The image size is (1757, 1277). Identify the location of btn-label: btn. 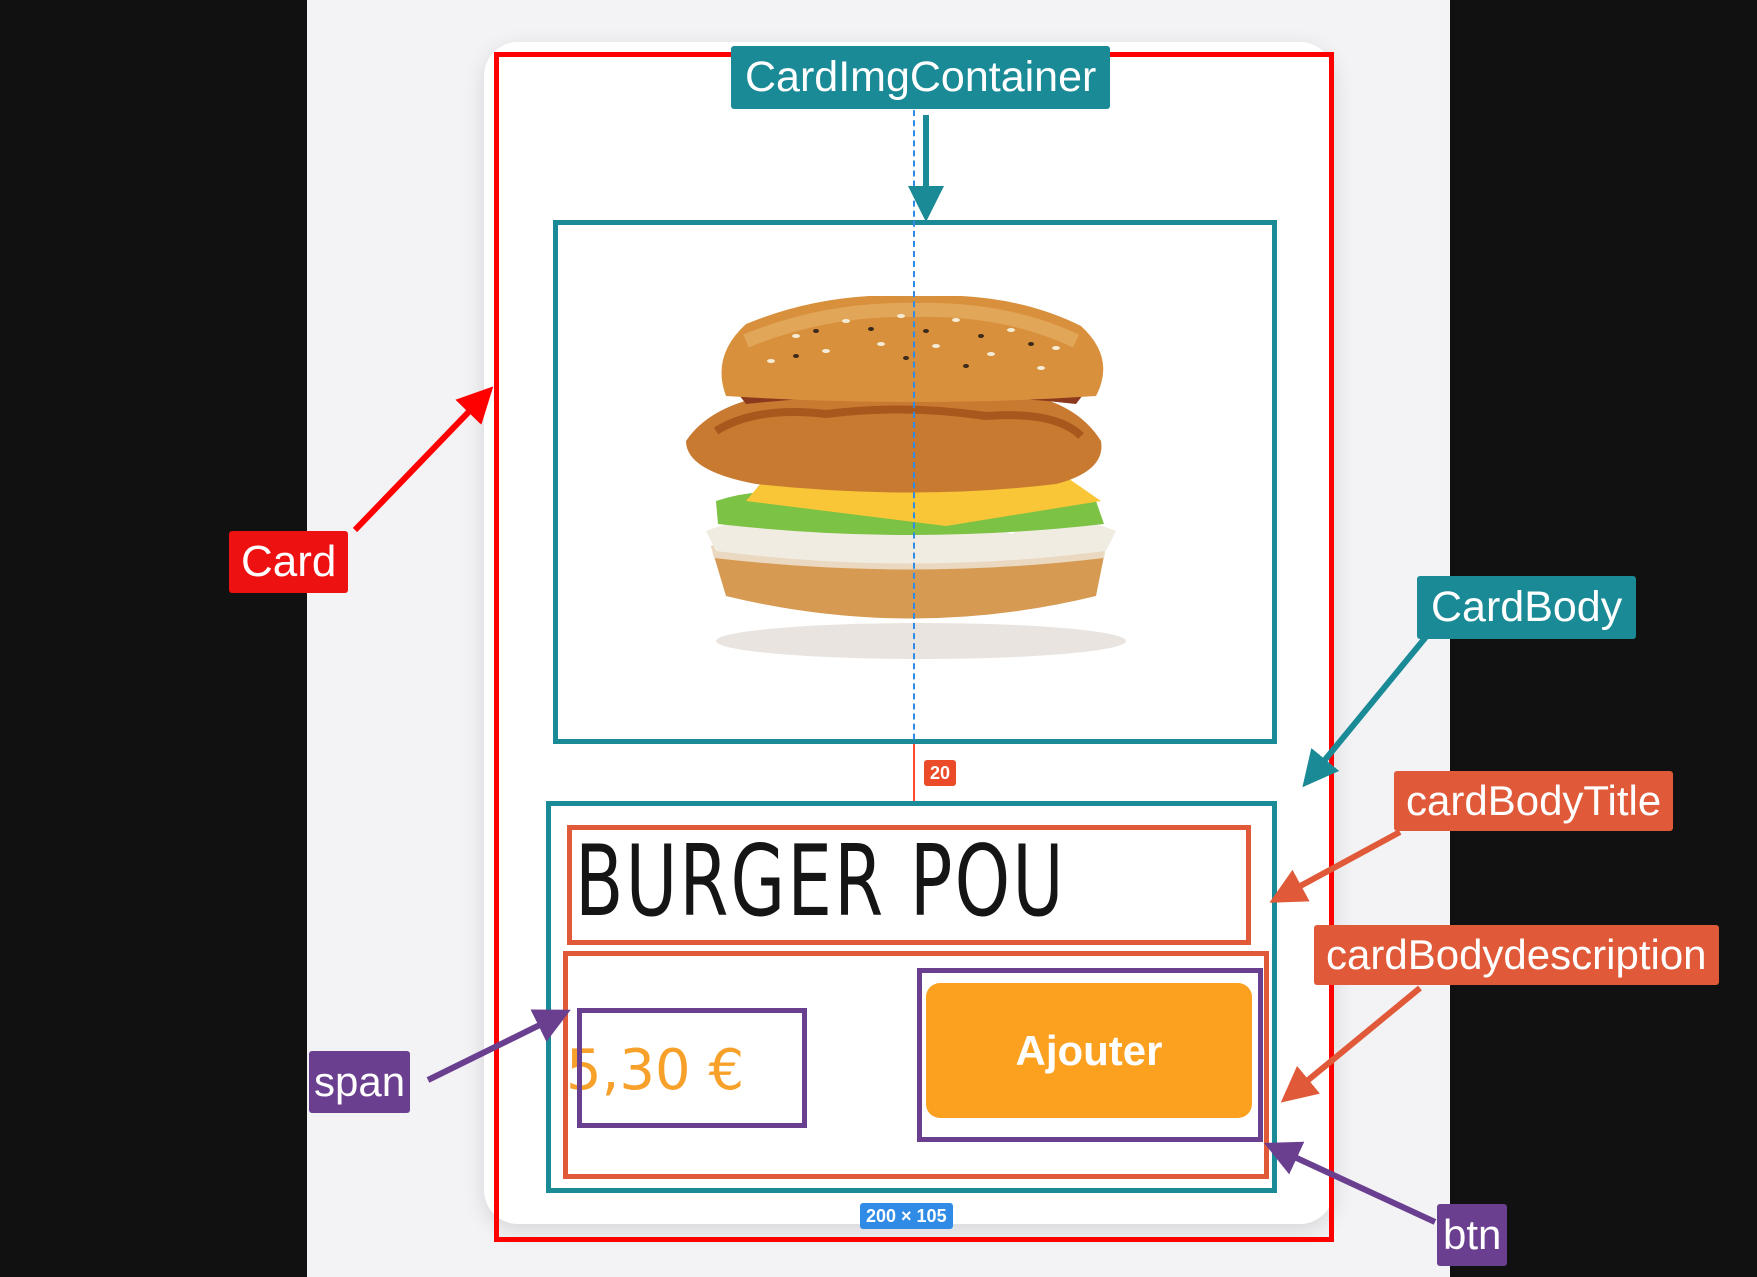
(1472, 1235).